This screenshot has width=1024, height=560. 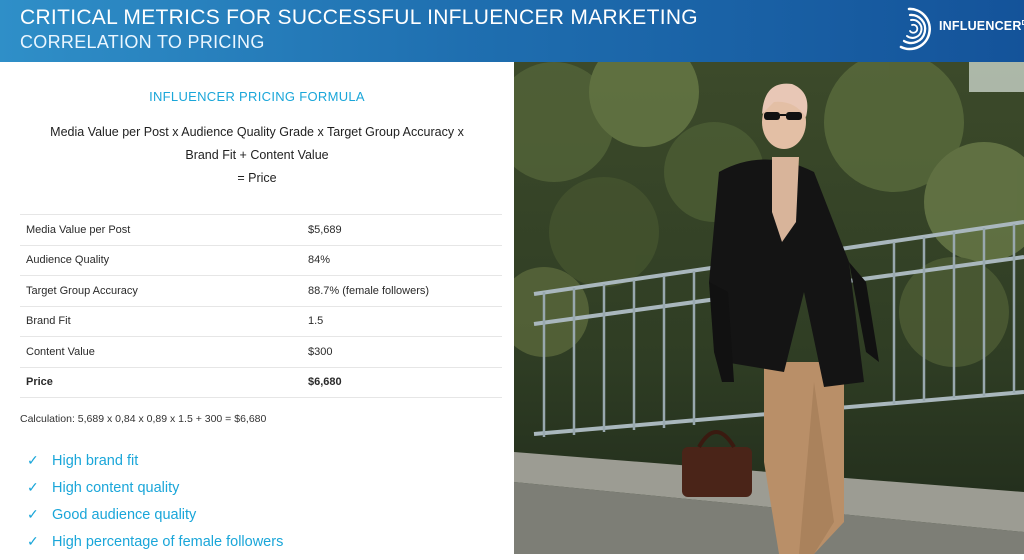 What do you see at coordinates (257, 155) in the screenshot?
I see `formula-line-2: Brand Fit + Content Value` at bounding box center [257, 155].